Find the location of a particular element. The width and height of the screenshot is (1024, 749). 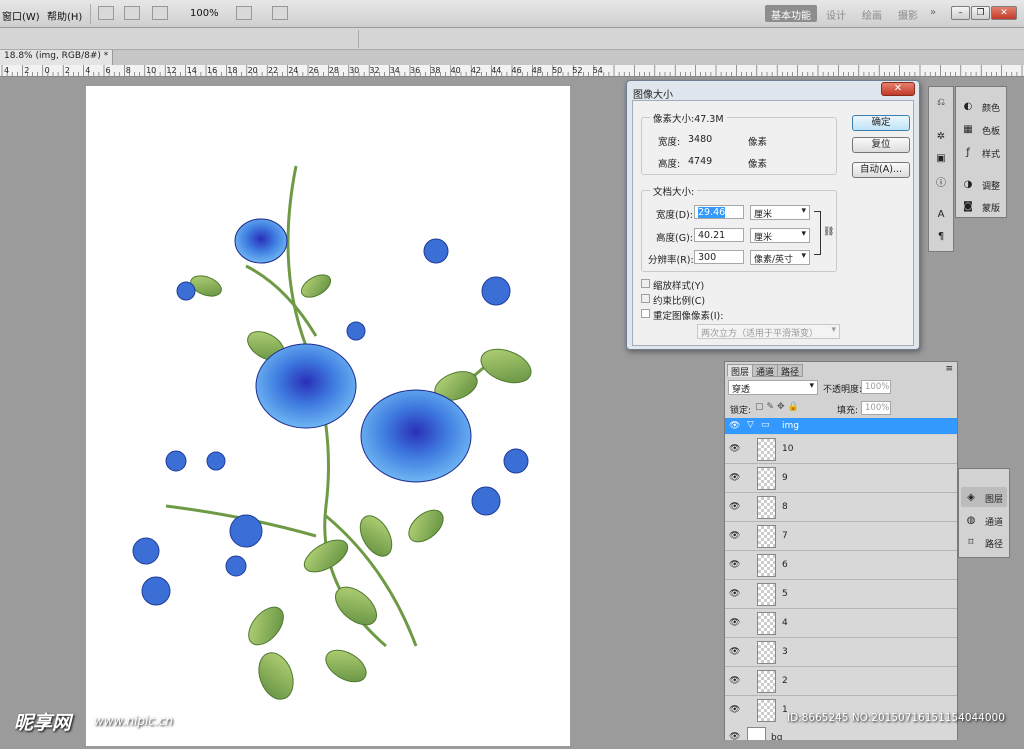

view-extras-icon is located at coordinates (160, 13).